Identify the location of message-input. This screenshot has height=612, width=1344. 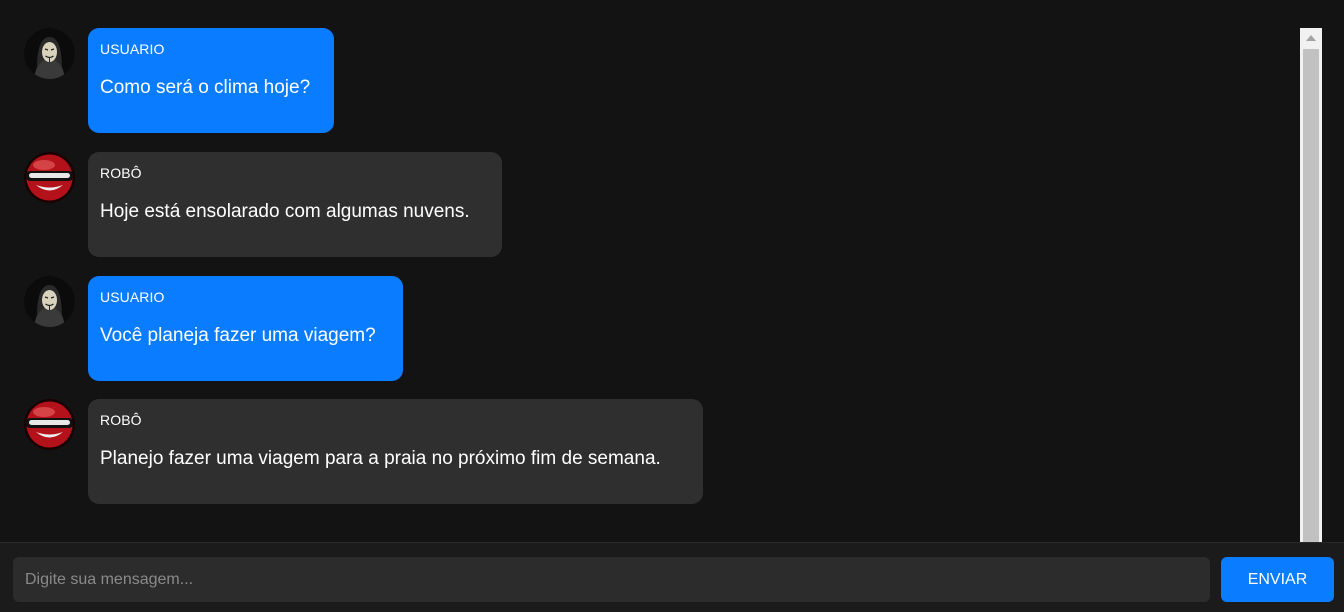
(611, 579).